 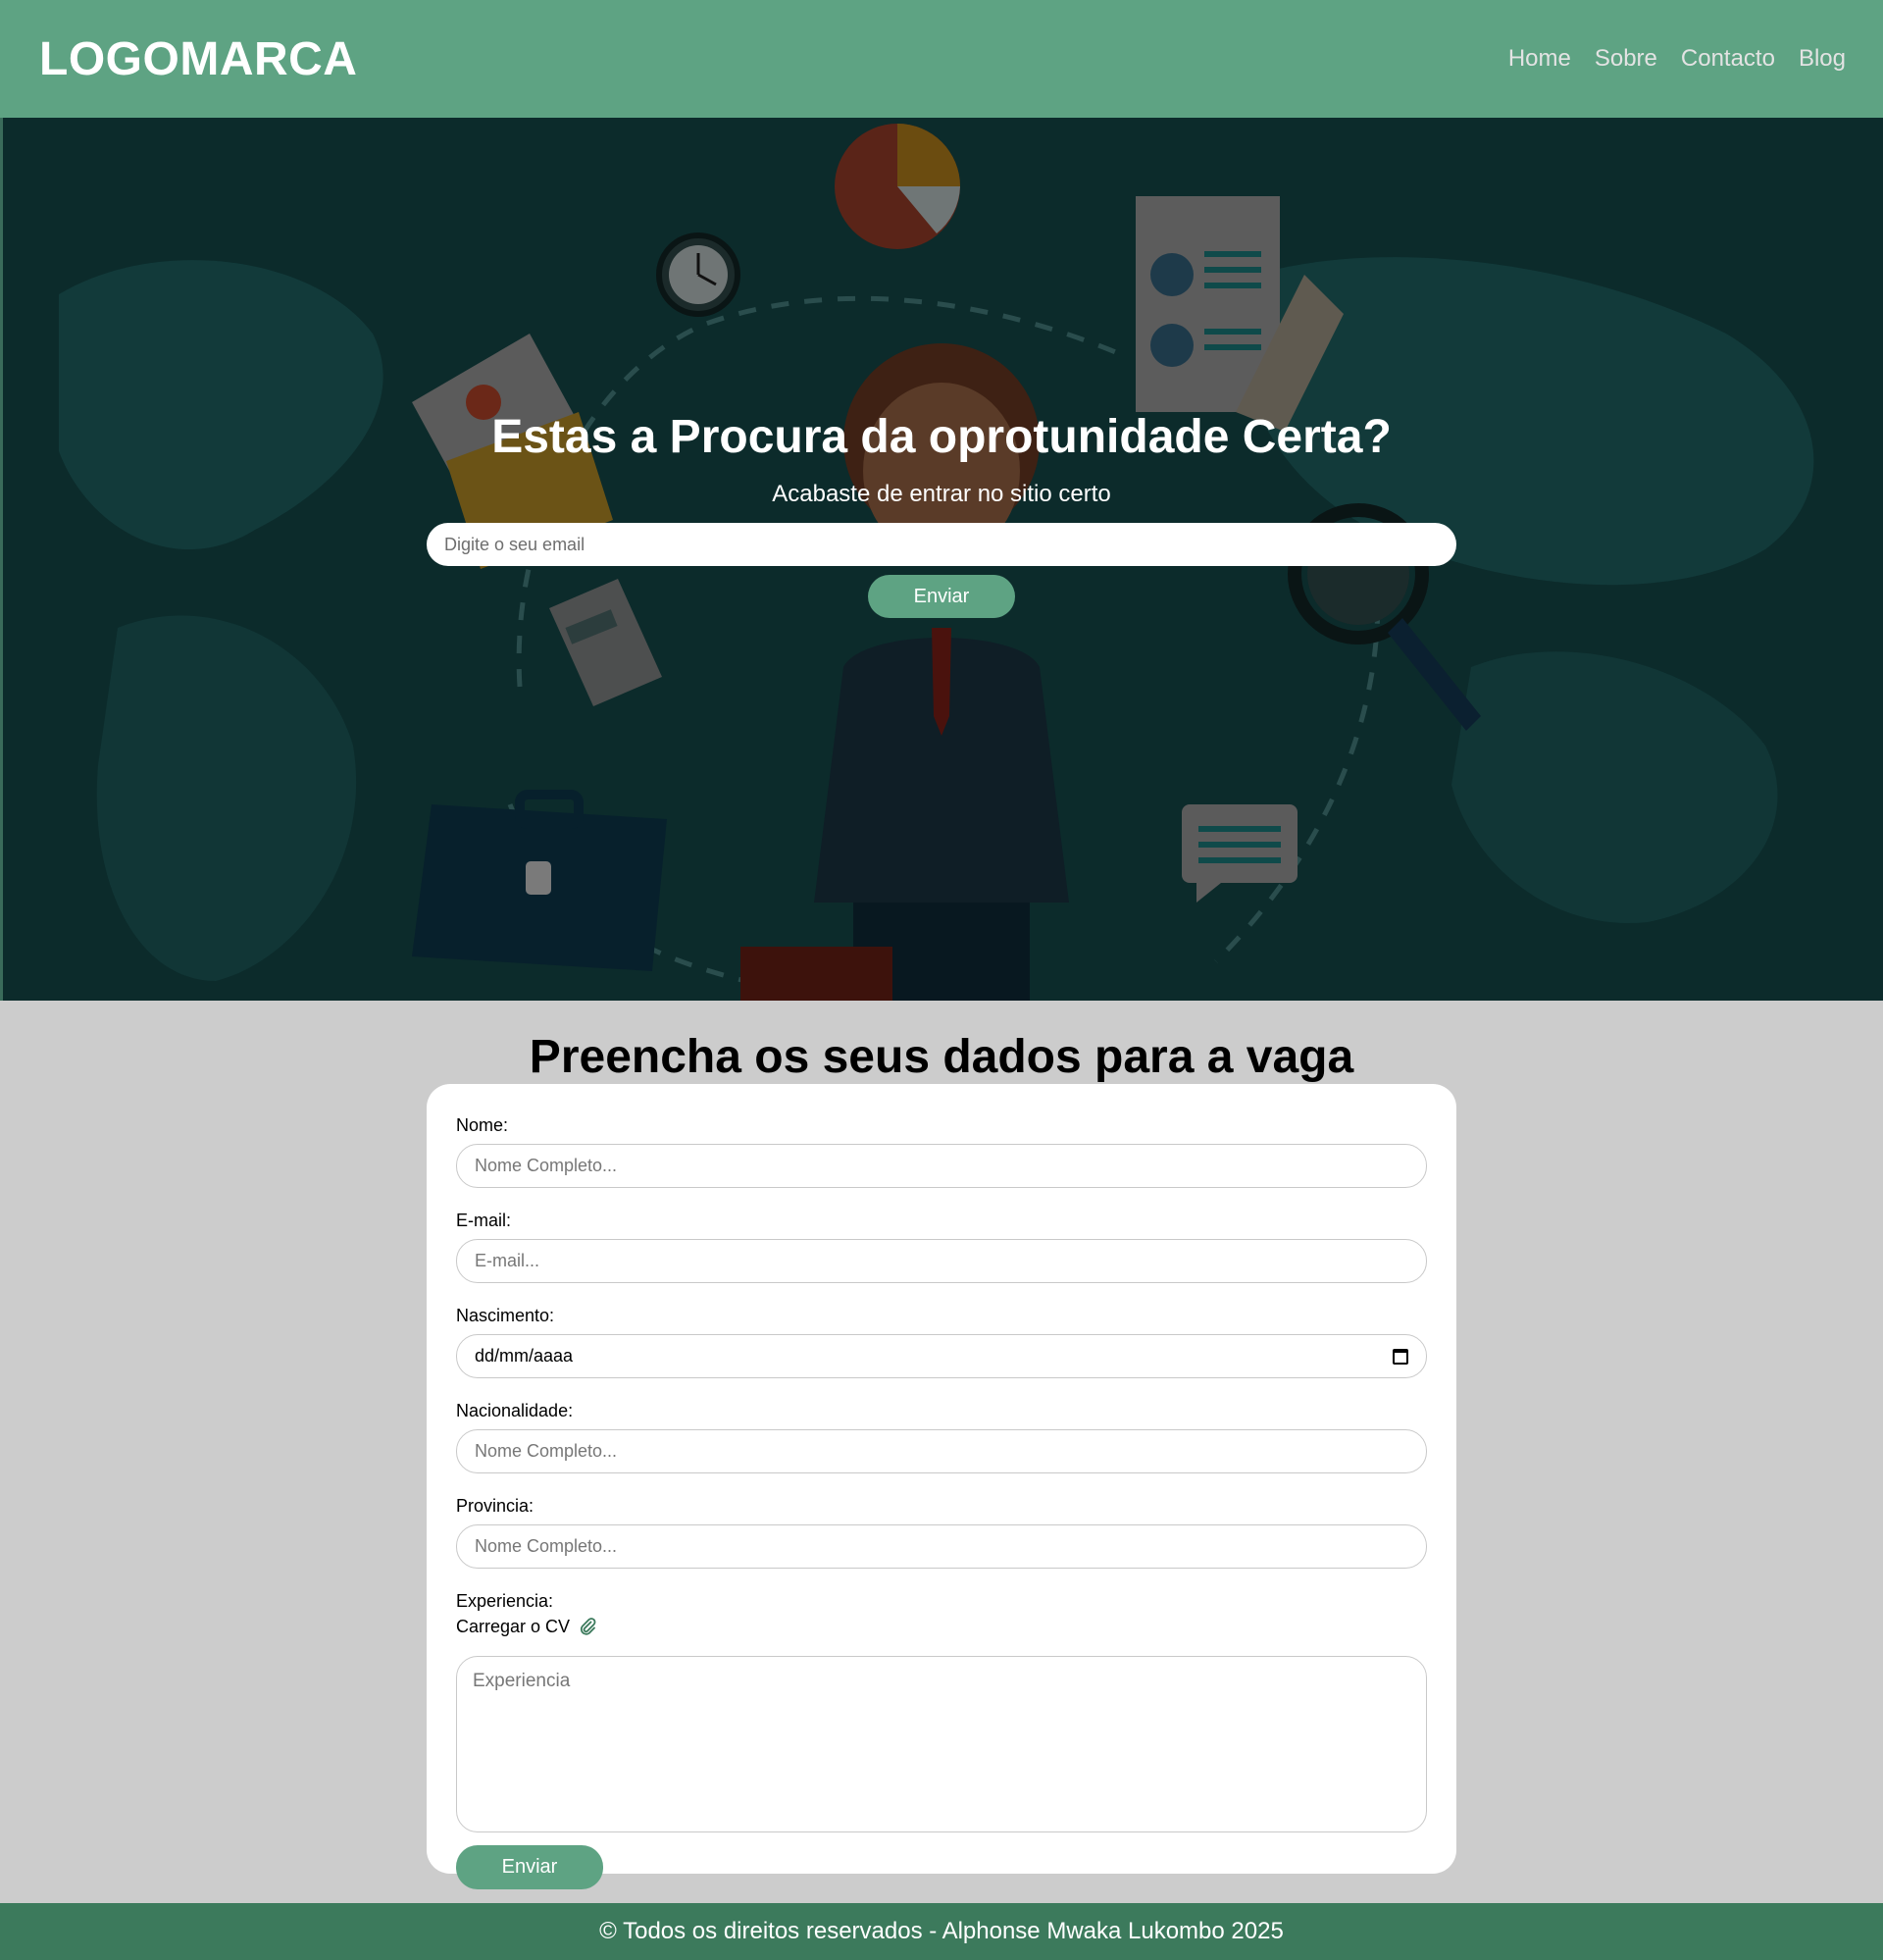 I want to click on email-input, so click(x=941, y=1261).